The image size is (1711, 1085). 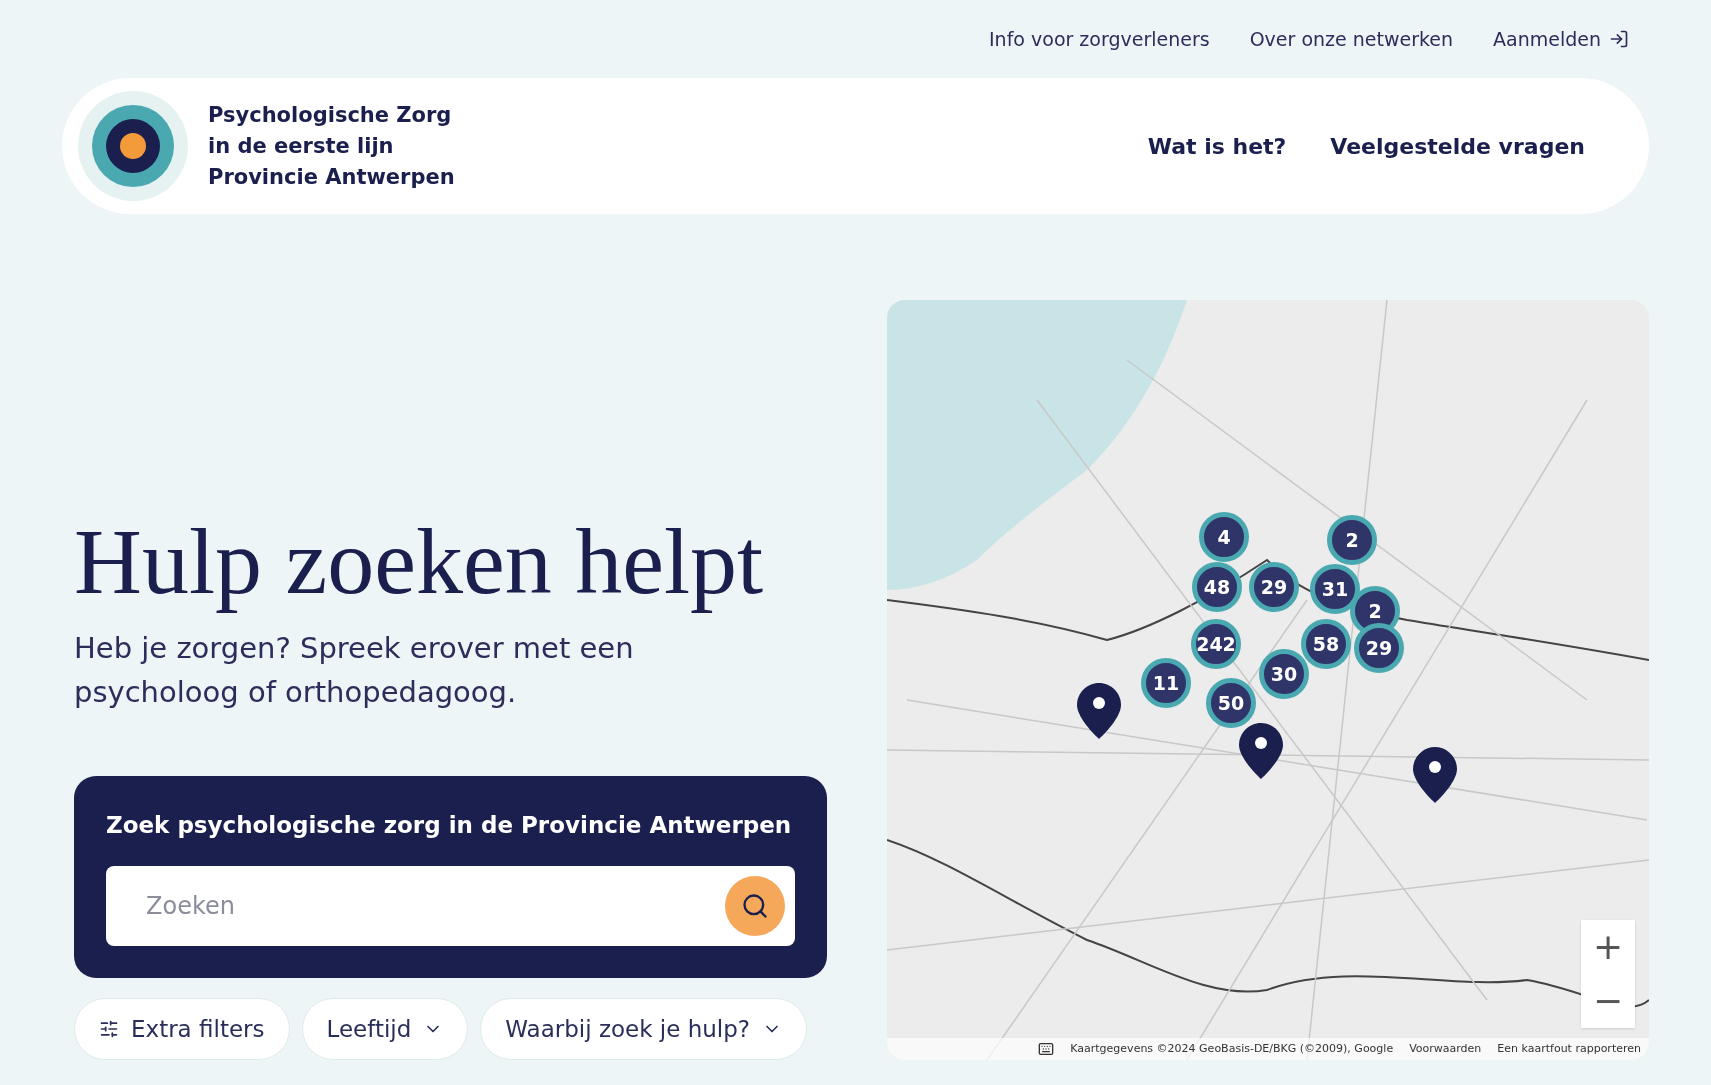 I want to click on filter-button: Extra filters, so click(x=182, y=1029).